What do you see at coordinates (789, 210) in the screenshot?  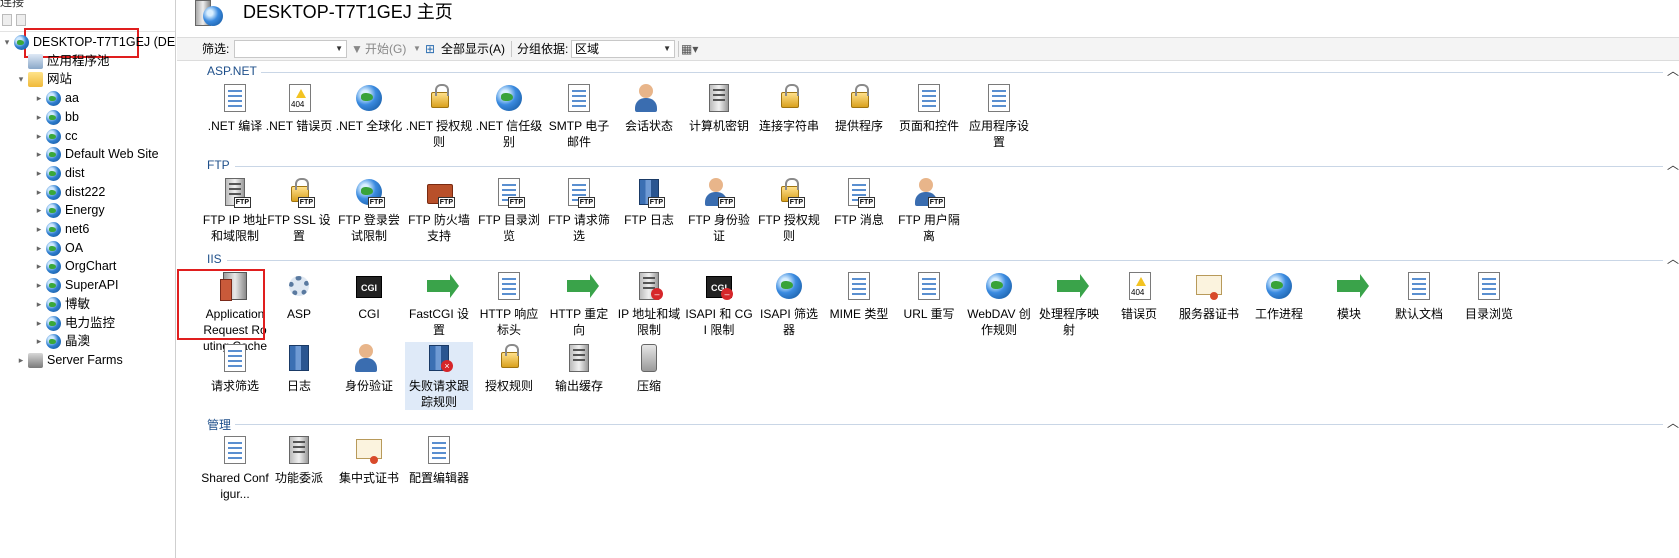 I see `feature-tile: FTP FTP 授权规则` at bounding box center [789, 210].